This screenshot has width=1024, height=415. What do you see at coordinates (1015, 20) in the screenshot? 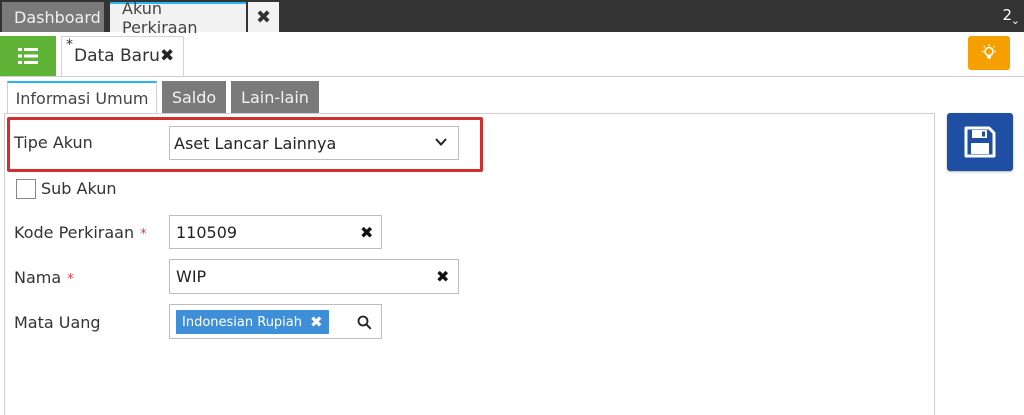
I see `chevron-down-icon: ⌄` at bounding box center [1015, 20].